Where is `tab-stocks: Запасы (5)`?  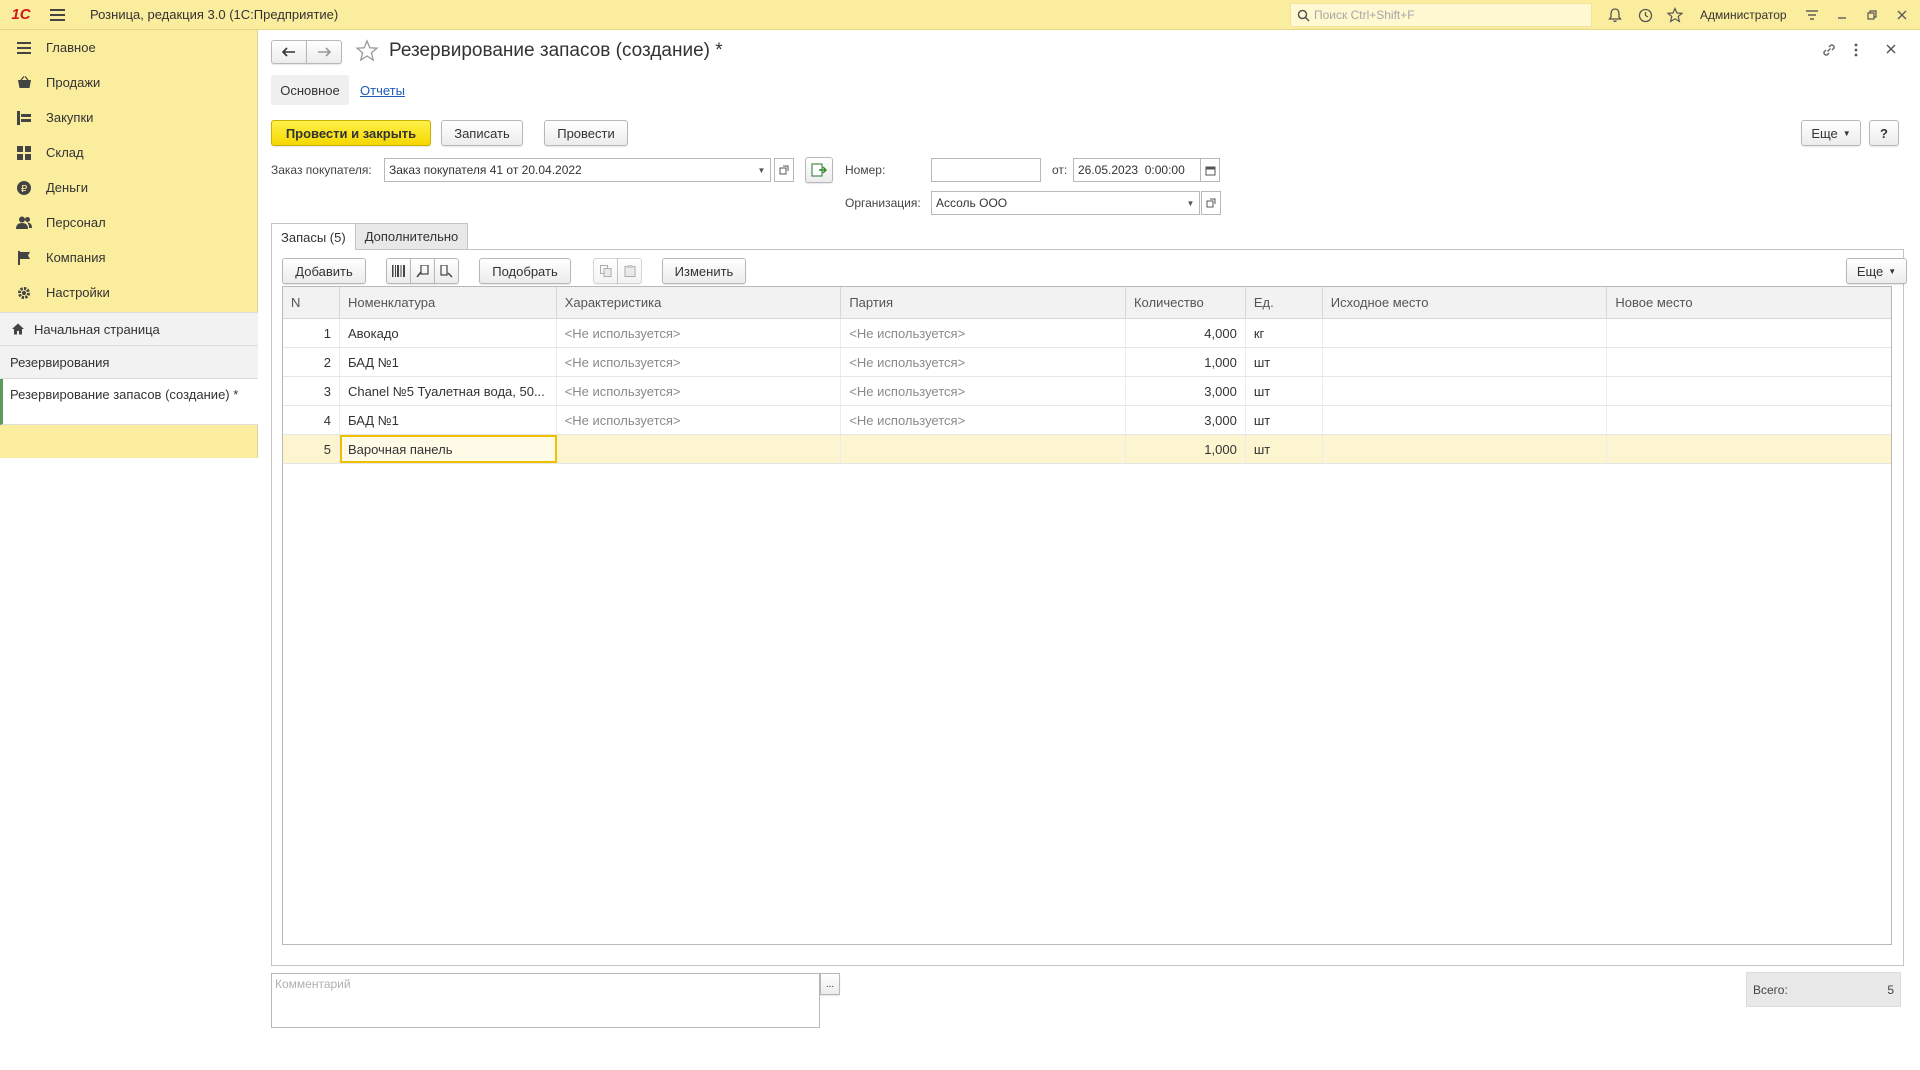 tab-stocks: Запасы (5) is located at coordinates (313, 236).